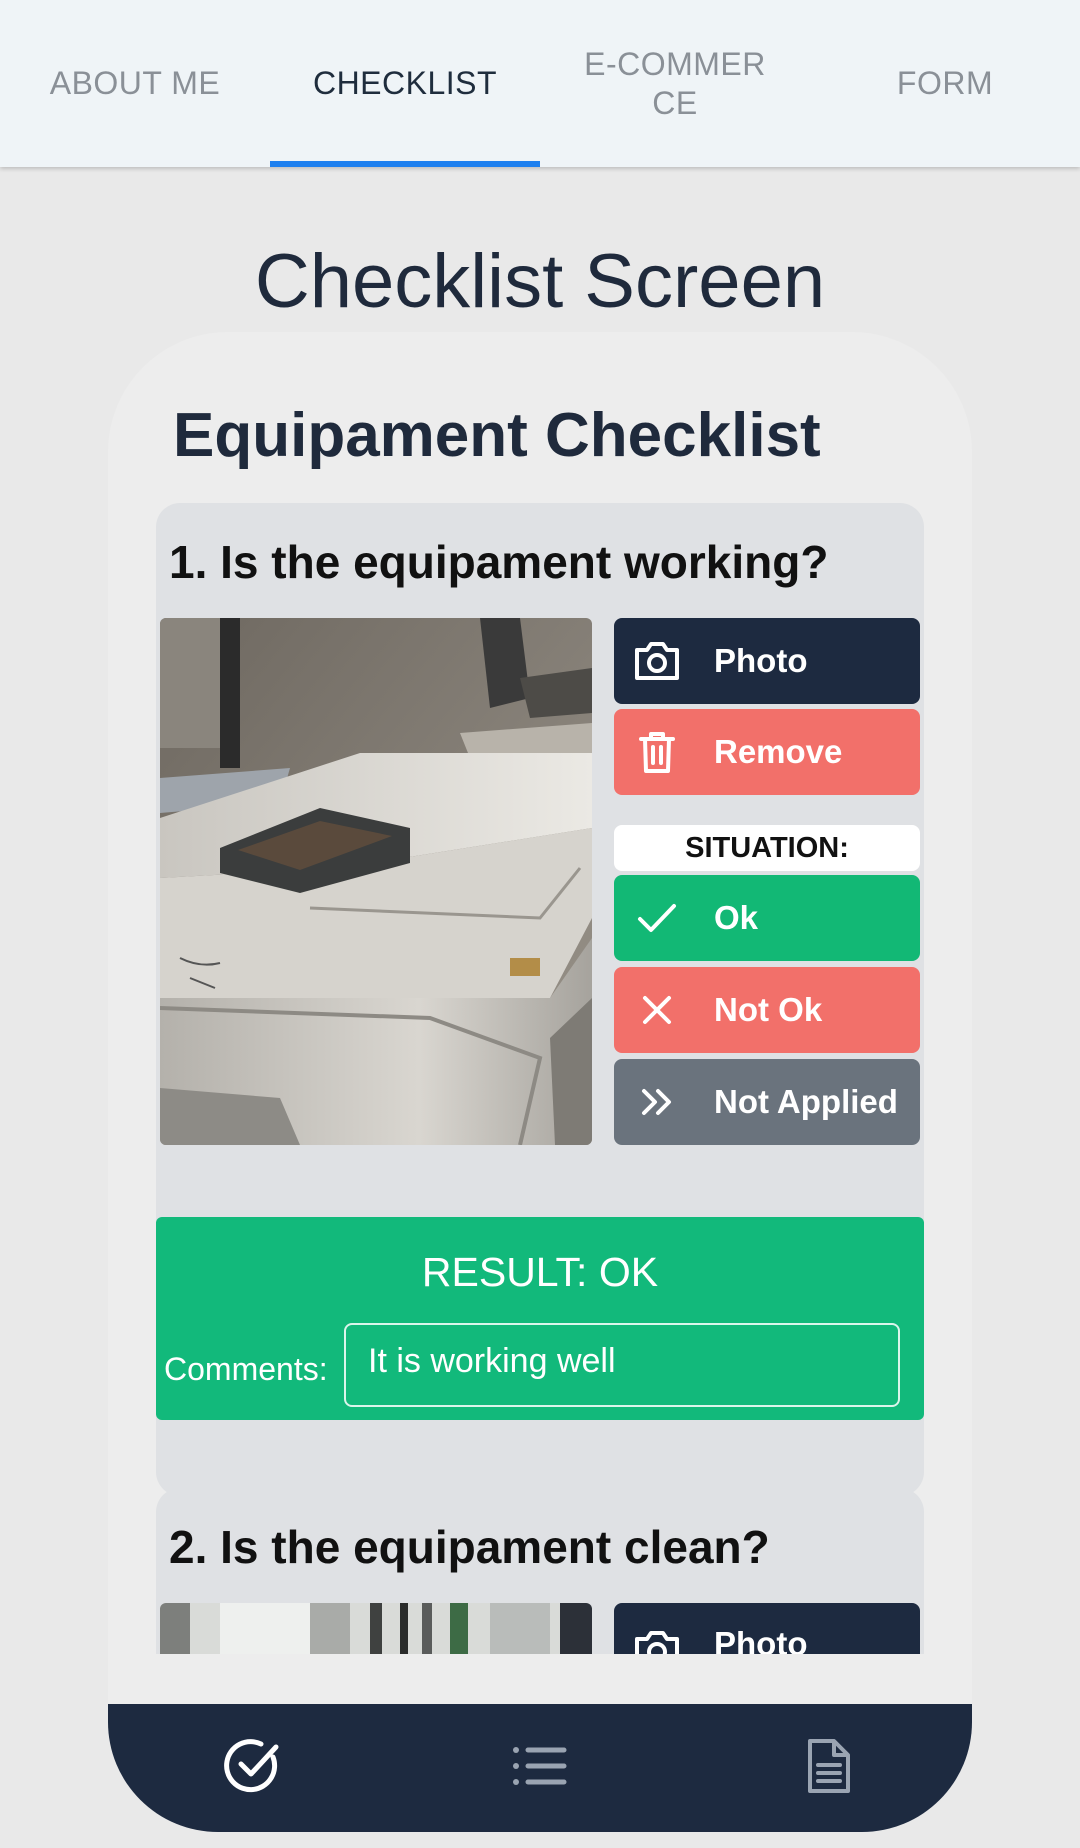 This screenshot has height=1848, width=1080. I want to click on tab-checklist-label: CHECKLIST, so click(405, 83).